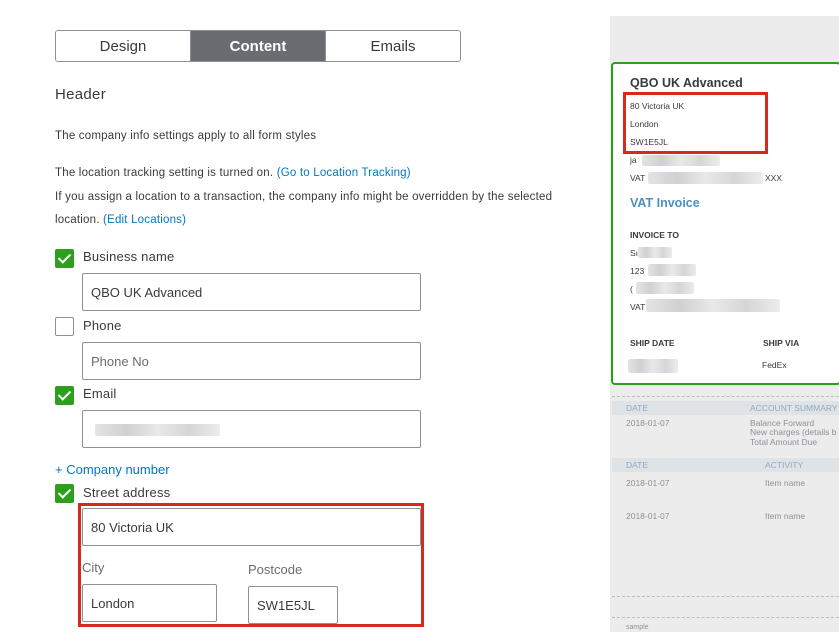  Describe the element at coordinates (681, 160) in the screenshot. I see `redacted-preview-email` at that location.